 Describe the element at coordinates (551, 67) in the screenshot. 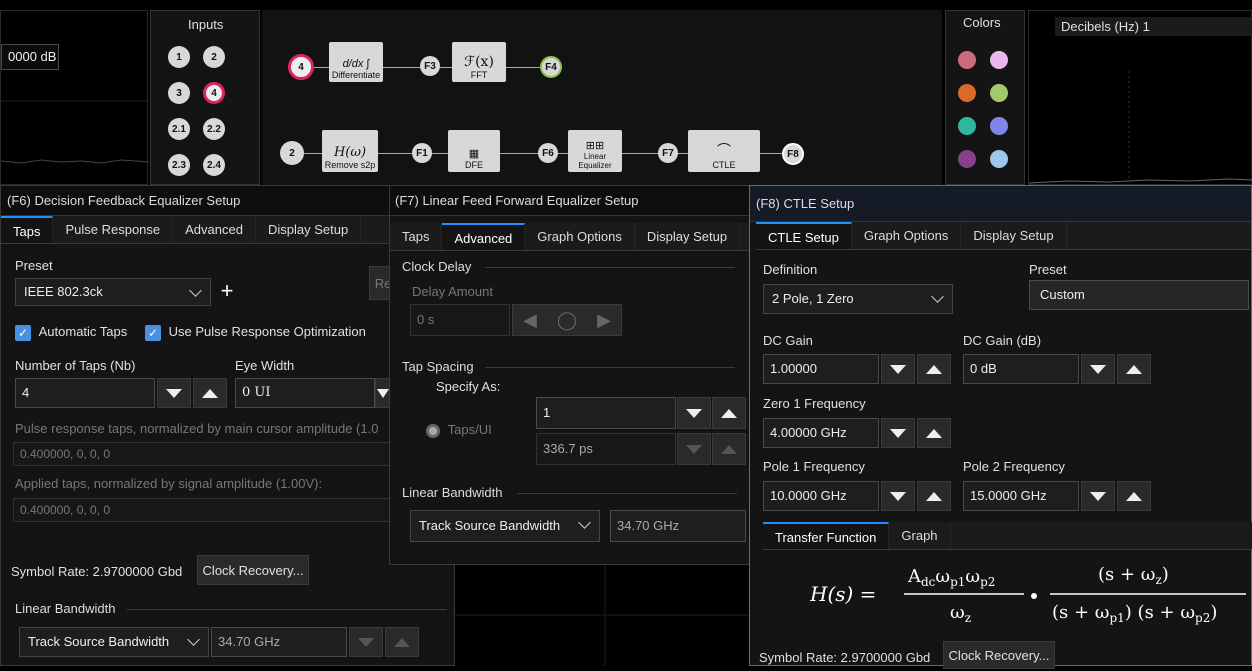

I see `flow-f4: F4` at that location.